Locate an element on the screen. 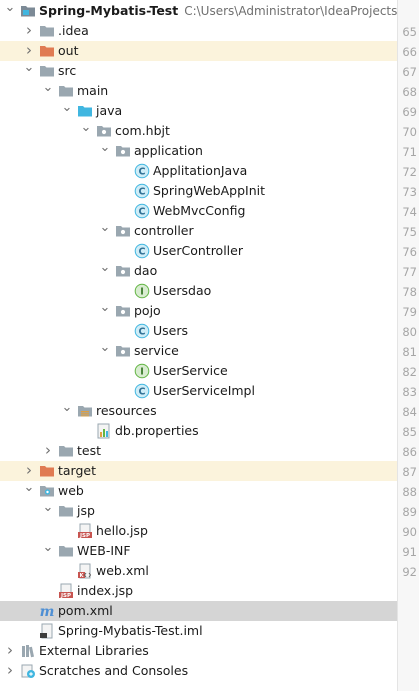 This screenshot has width=419, height=691. tree-row: C ApplitationJava is located at coordinates (198, 171).